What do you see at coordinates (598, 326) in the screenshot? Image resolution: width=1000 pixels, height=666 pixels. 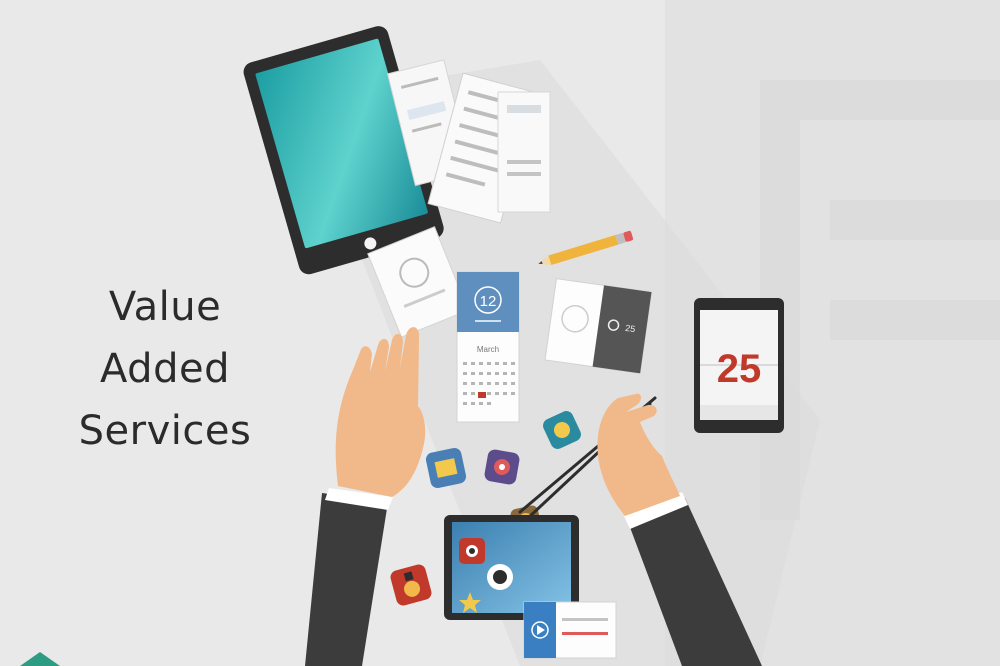 I see `weather-card: 25` at bounding box center [598, 326].